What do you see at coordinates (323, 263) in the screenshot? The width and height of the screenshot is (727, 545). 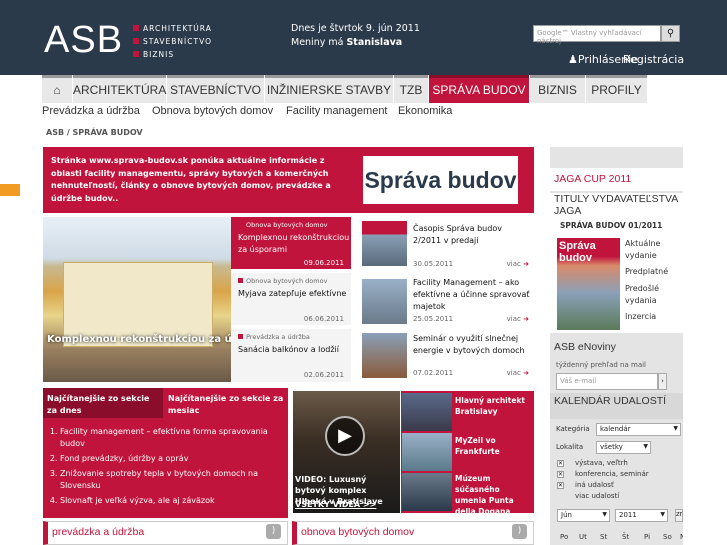 I see `news-date: 09.06.2011` at bounding box center [323, 263].